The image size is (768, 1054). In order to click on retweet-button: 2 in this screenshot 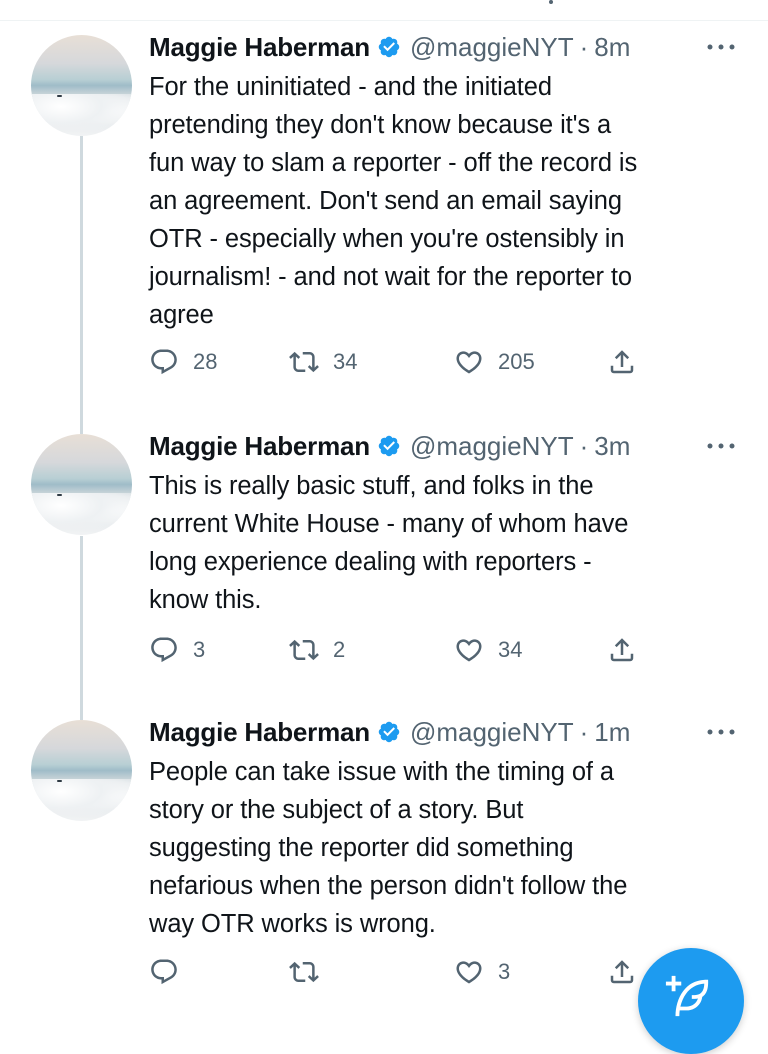, I will do `click(317, 650)`.